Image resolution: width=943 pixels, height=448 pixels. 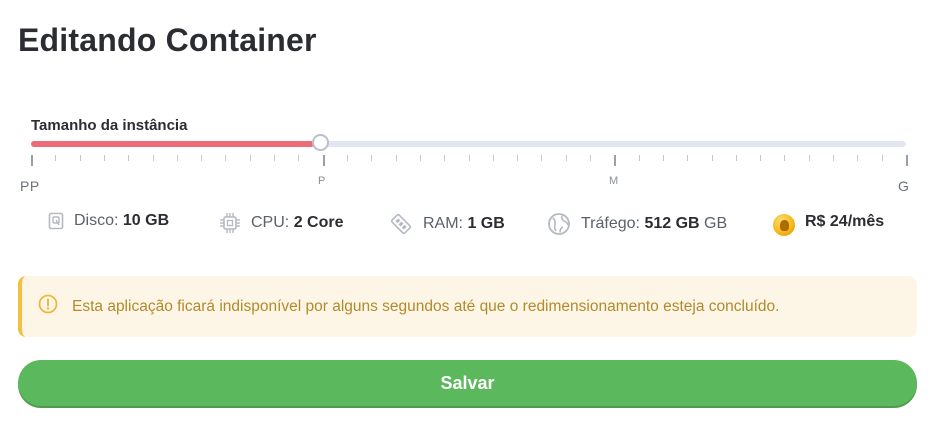 What do you see at coordinates (716, 223) in the screenshot?
I see `traffic-unit: GB` at bounding box center [716, 223].